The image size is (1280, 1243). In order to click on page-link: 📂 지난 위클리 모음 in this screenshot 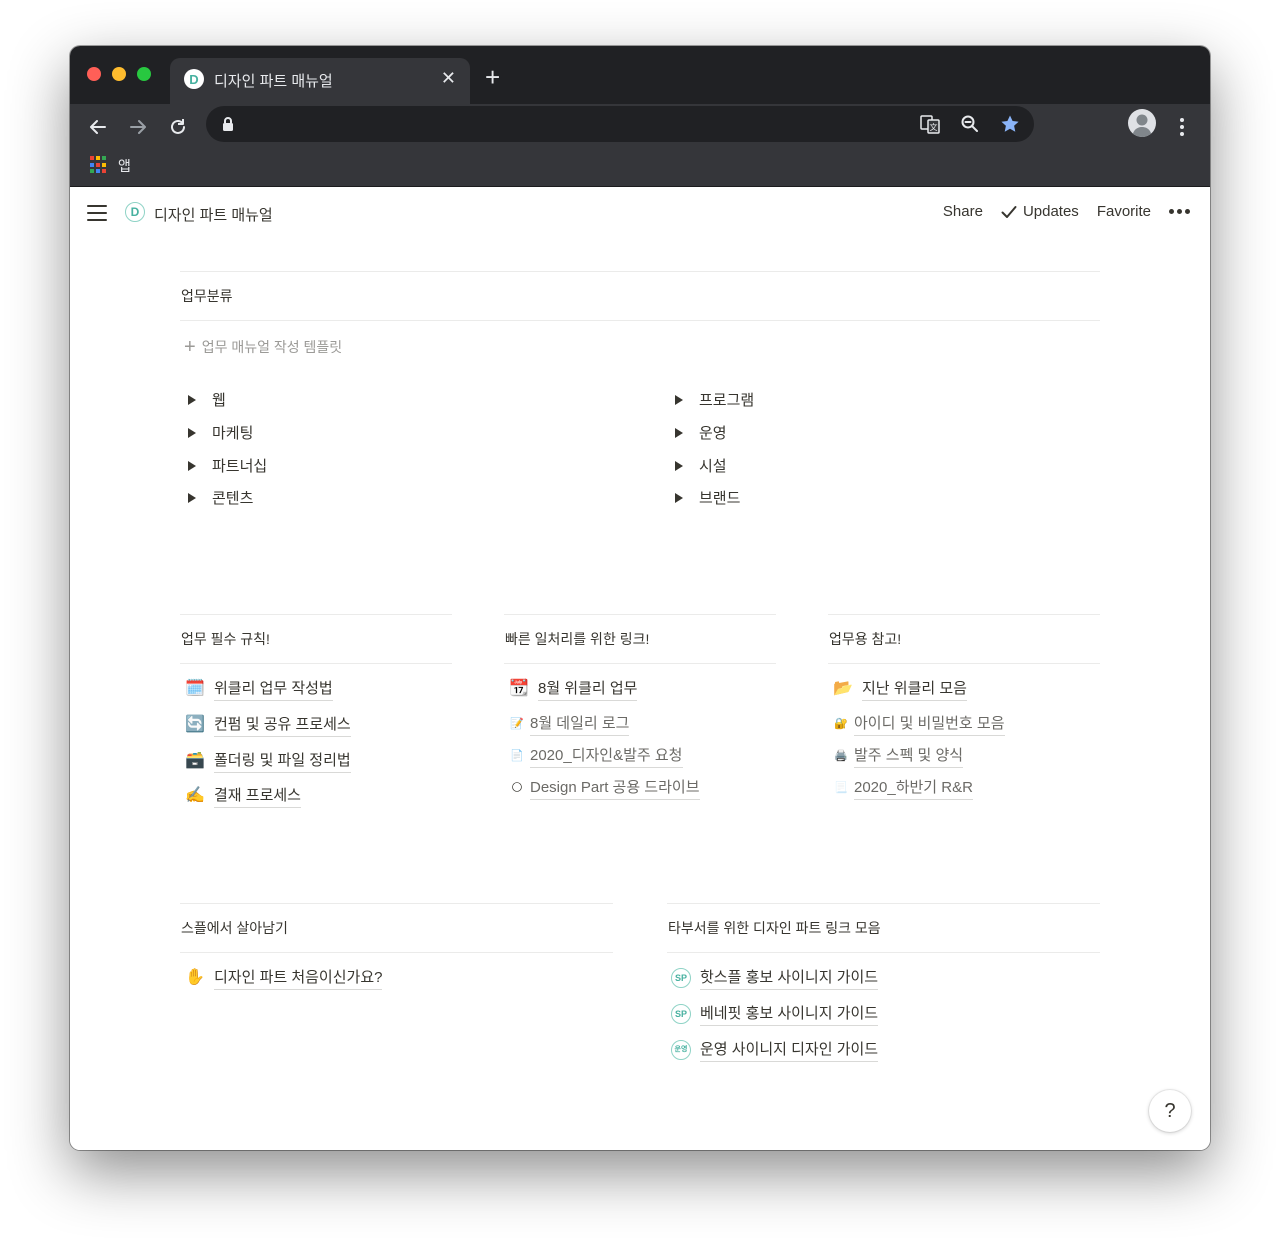, I will do `click(899, 689)`.